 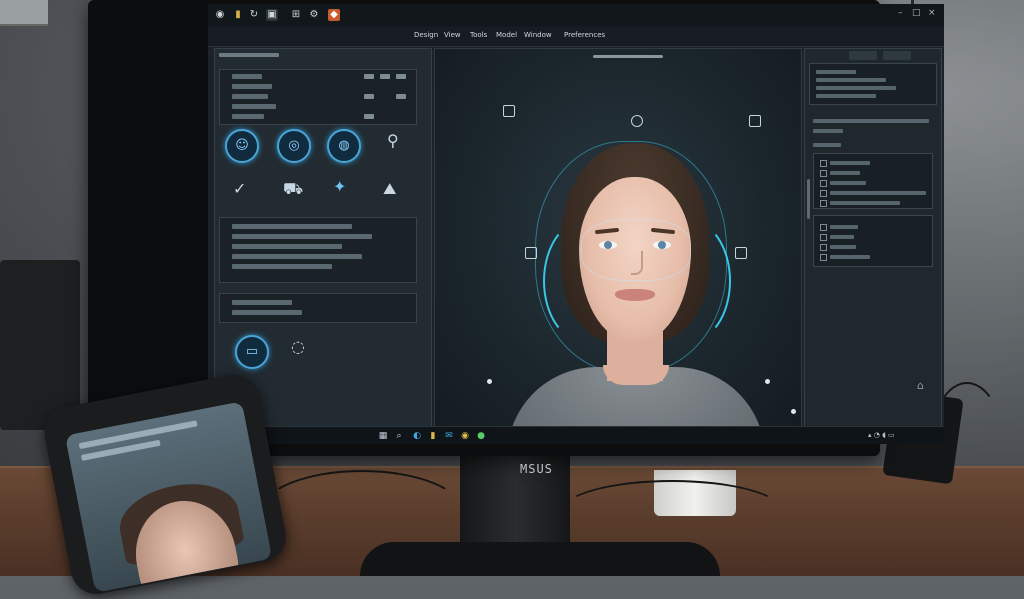 I want to click on settings-icon: ⚙, so click(x=314, y=15).